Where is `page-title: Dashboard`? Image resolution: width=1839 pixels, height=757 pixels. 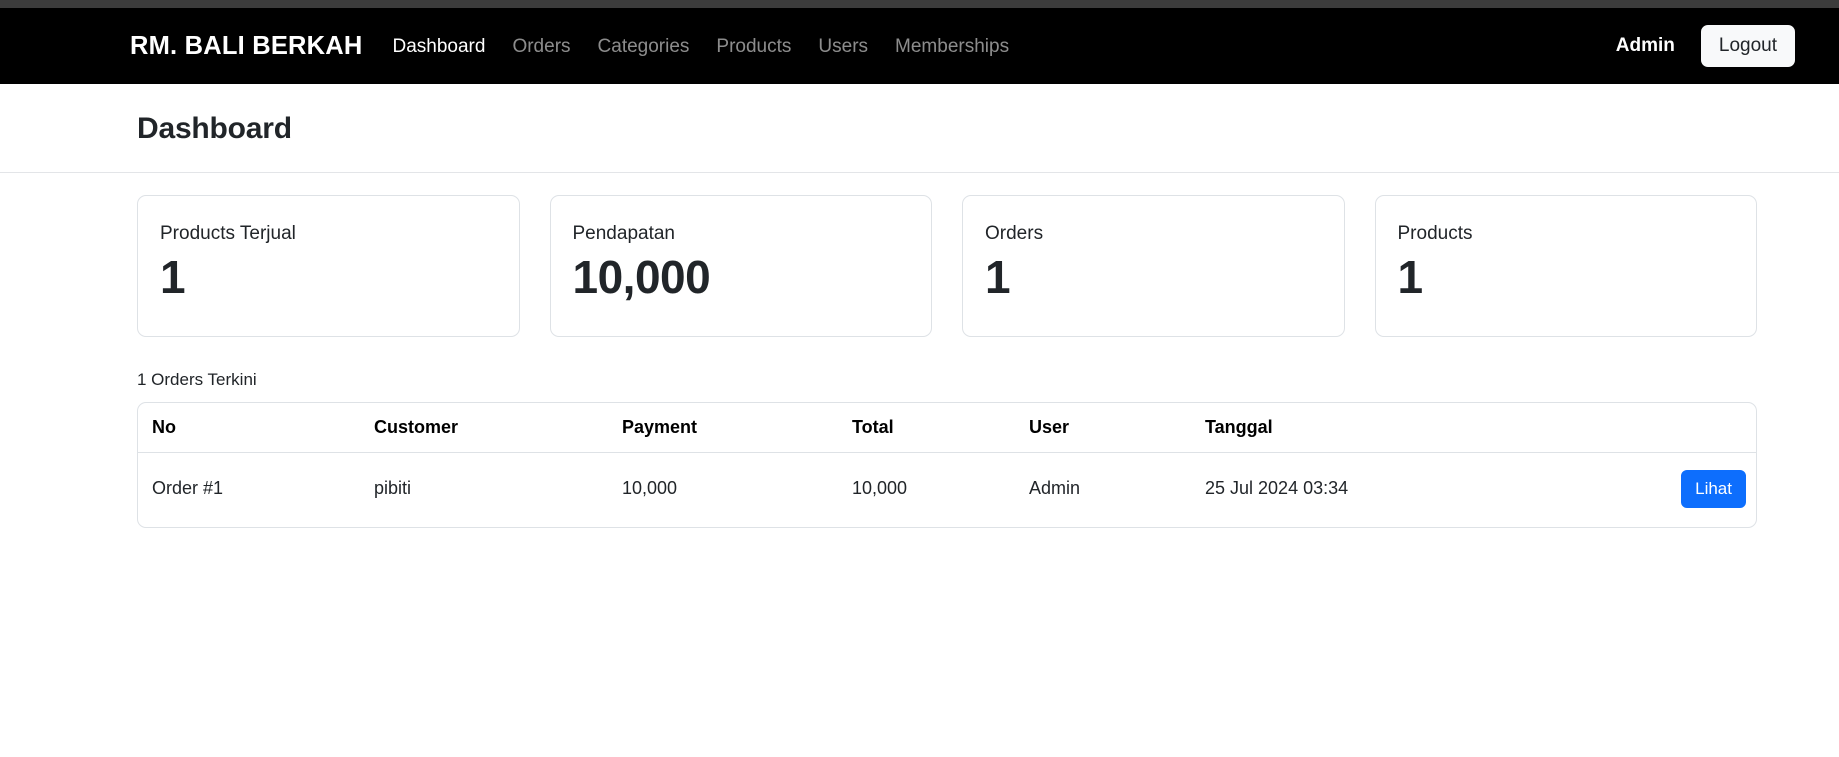 page-title: Dashboard is located at coordinates (214, 128).